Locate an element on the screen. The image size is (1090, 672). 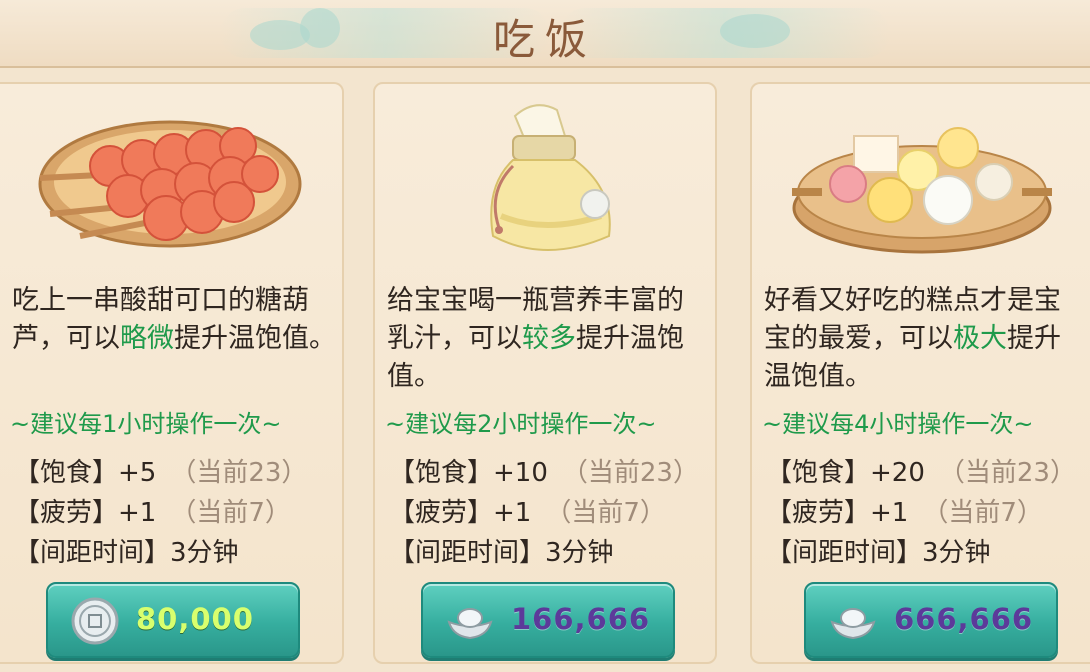
stat-satiety: 【饱食】+20 （当前23） is located at coordinates (921, 473).